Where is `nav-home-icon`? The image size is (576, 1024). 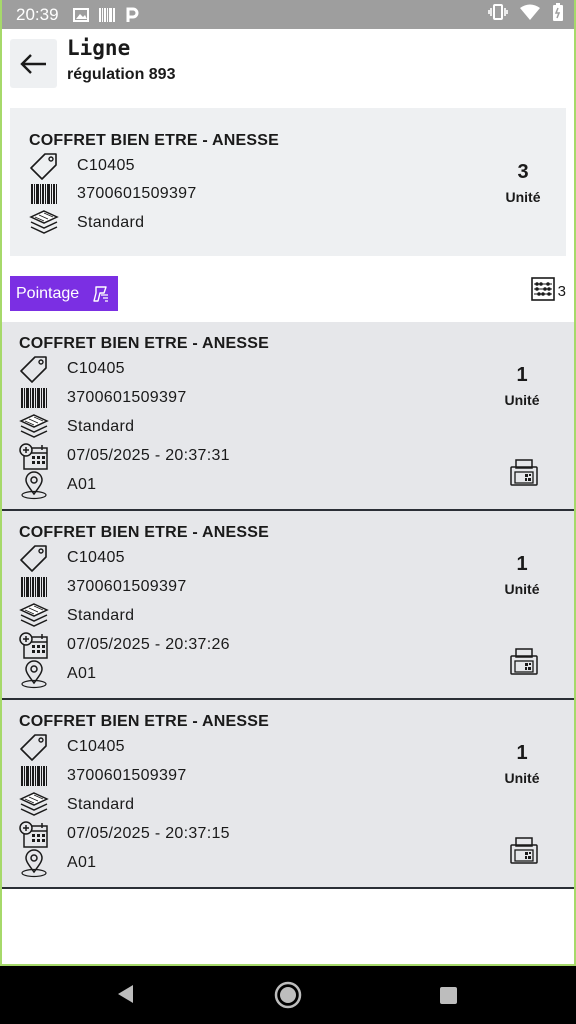
nav-home-icon is located at coordinates (288, 997).